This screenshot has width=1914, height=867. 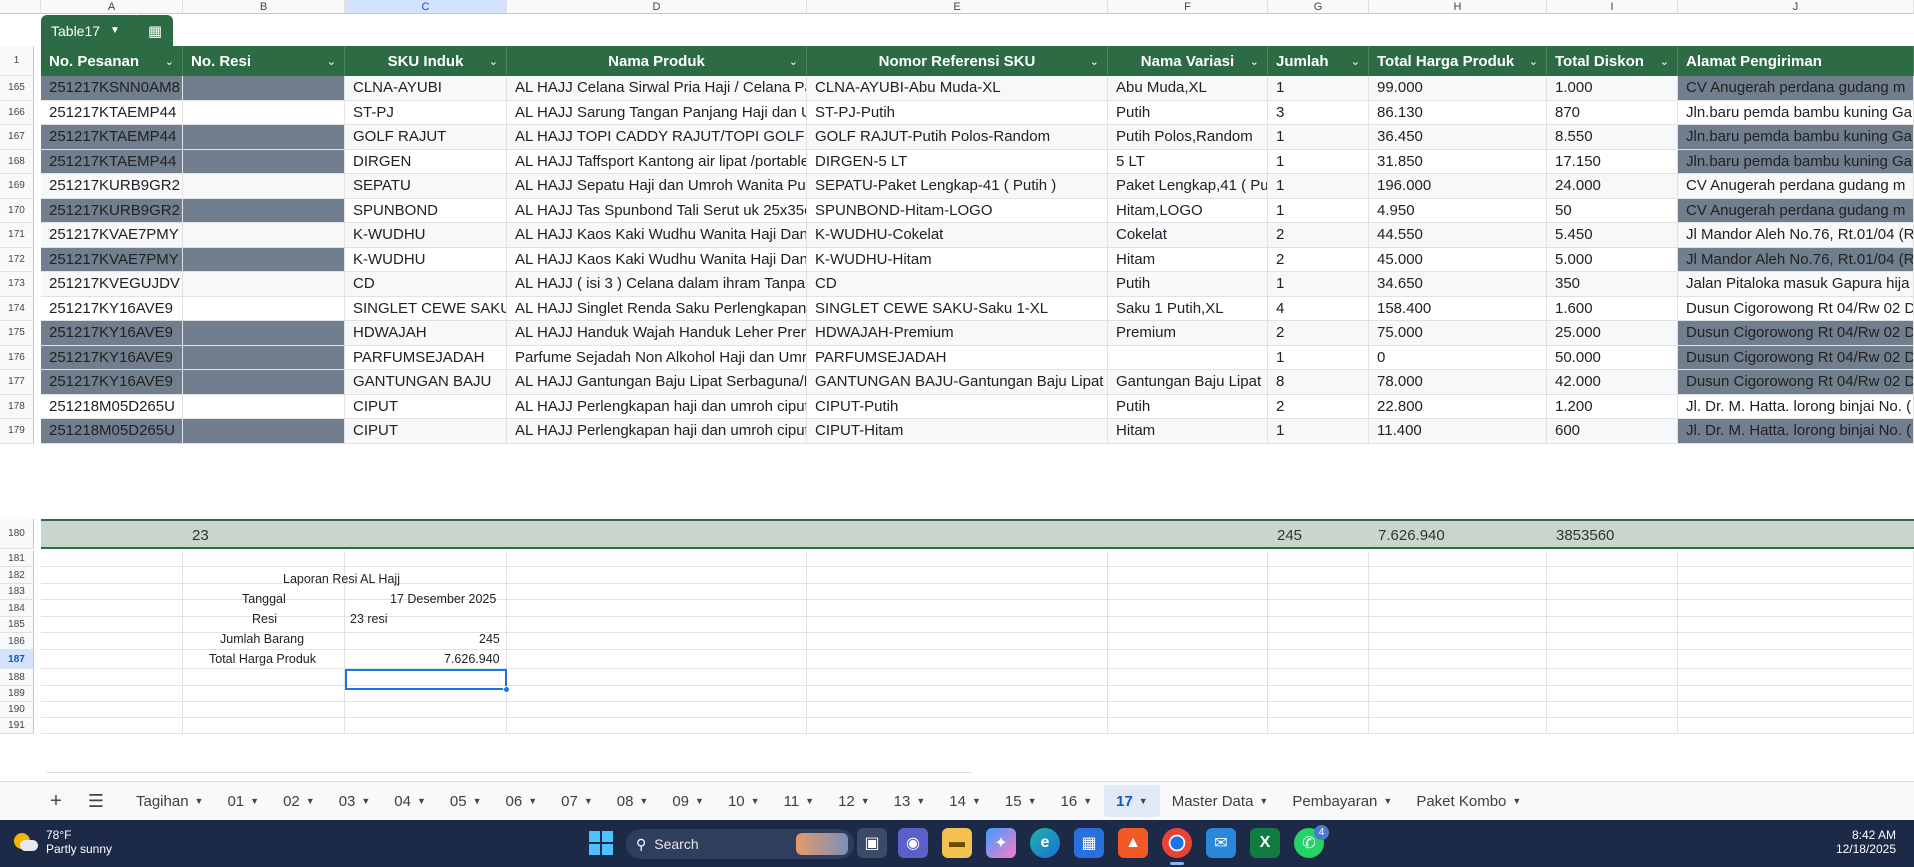 What do you see at coordinates (1866, 849) in the screenshot?
I see `clock-date: 12/18/2025` at bounding box center [1866, 849].